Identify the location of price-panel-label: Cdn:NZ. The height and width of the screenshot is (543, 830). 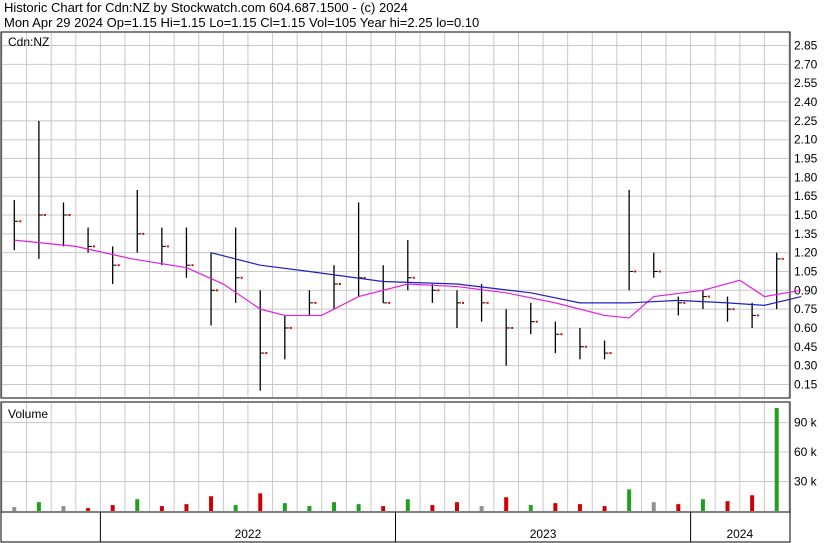
(28, 42).